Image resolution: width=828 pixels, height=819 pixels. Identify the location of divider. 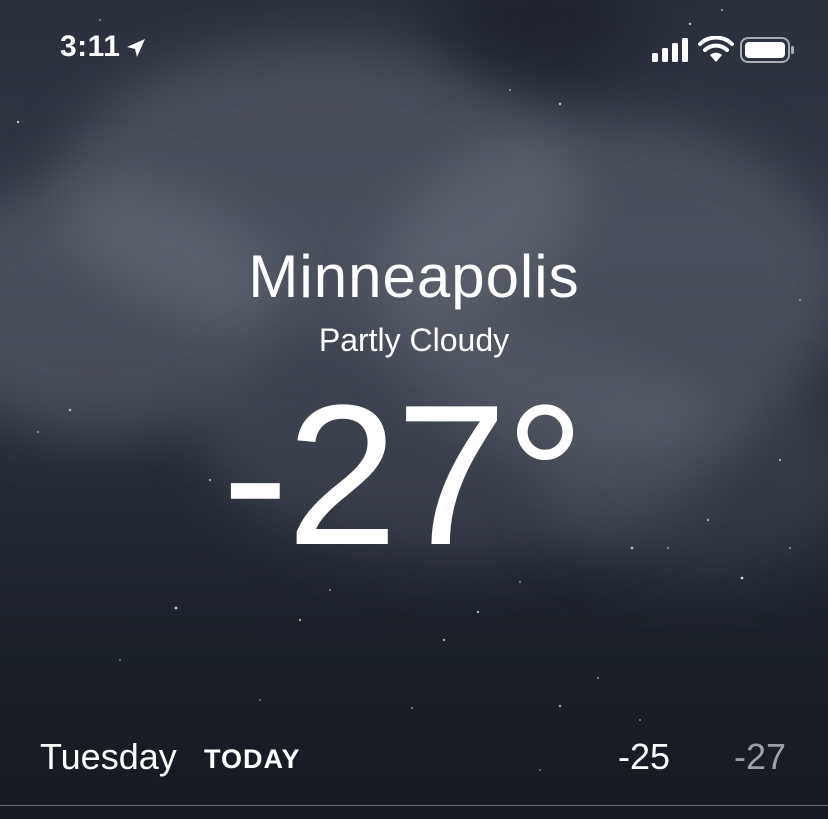
(414, 805).